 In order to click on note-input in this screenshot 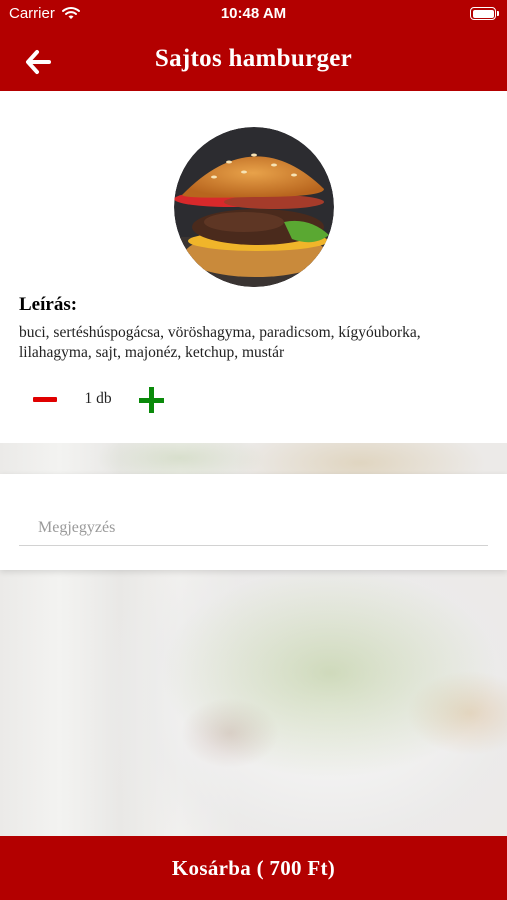, I will do `click(253, 528)`.